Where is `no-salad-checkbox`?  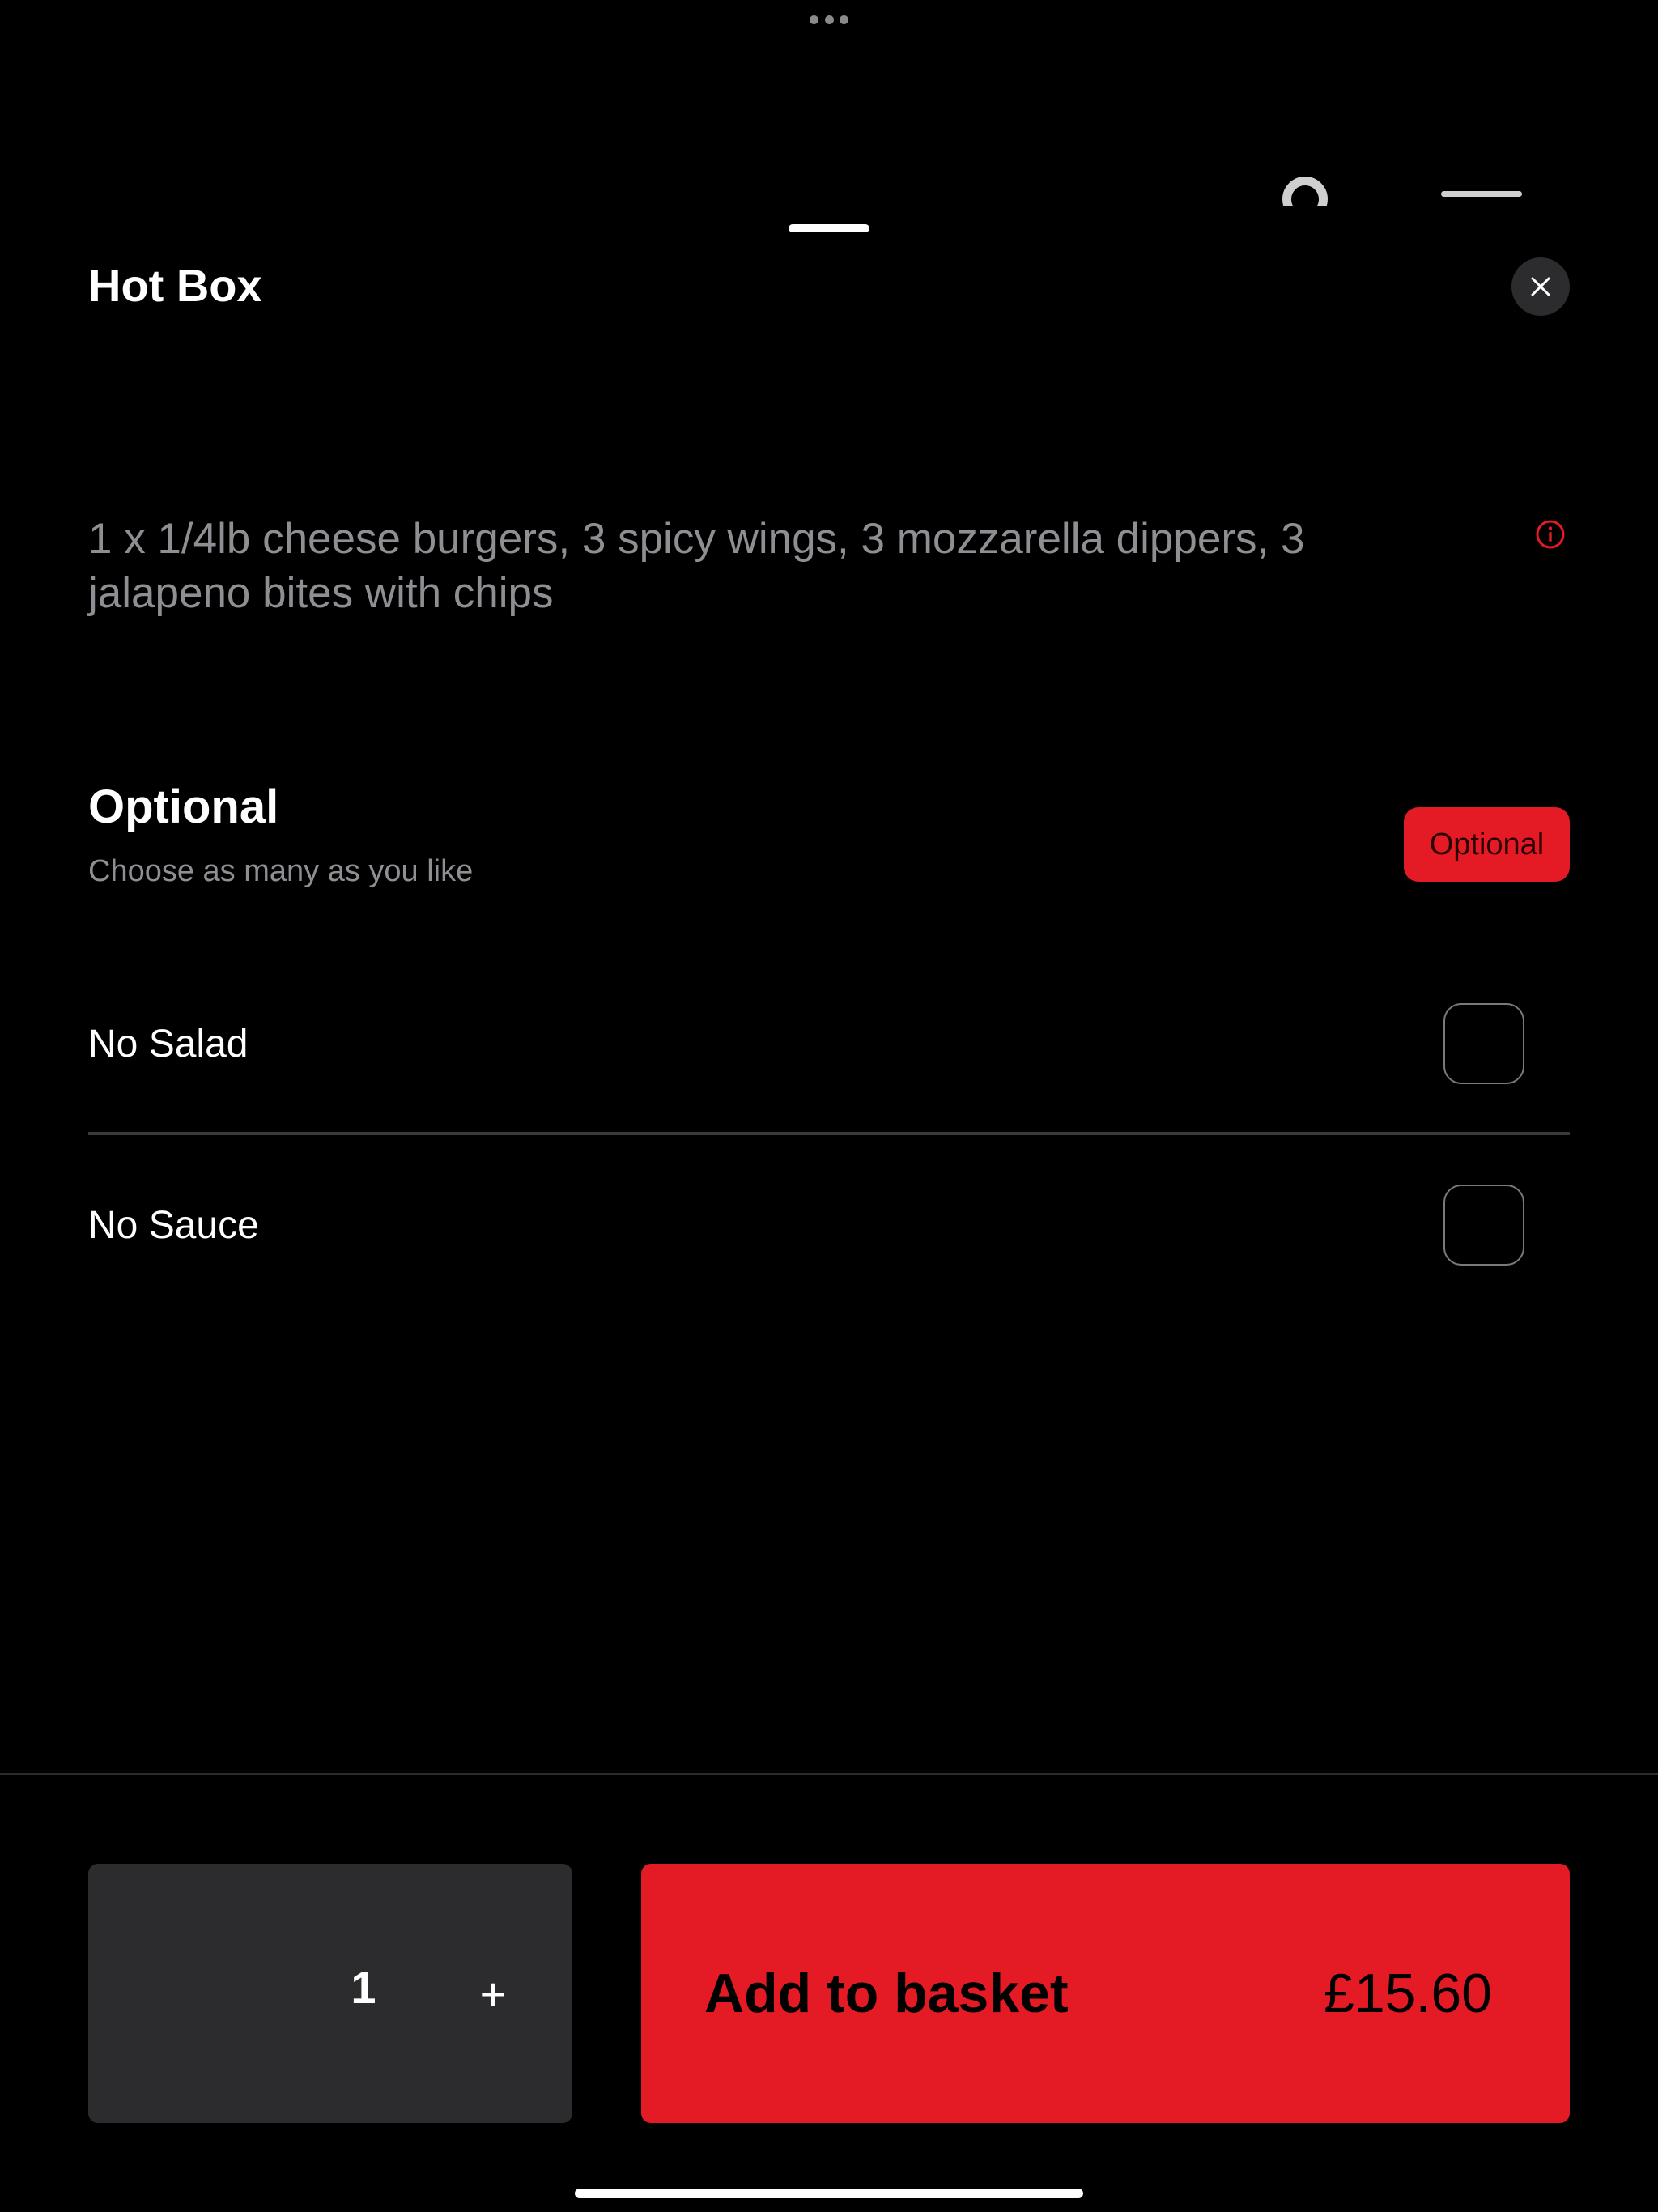 no-salad-checkbox is located at coordinates (1483, 1044).